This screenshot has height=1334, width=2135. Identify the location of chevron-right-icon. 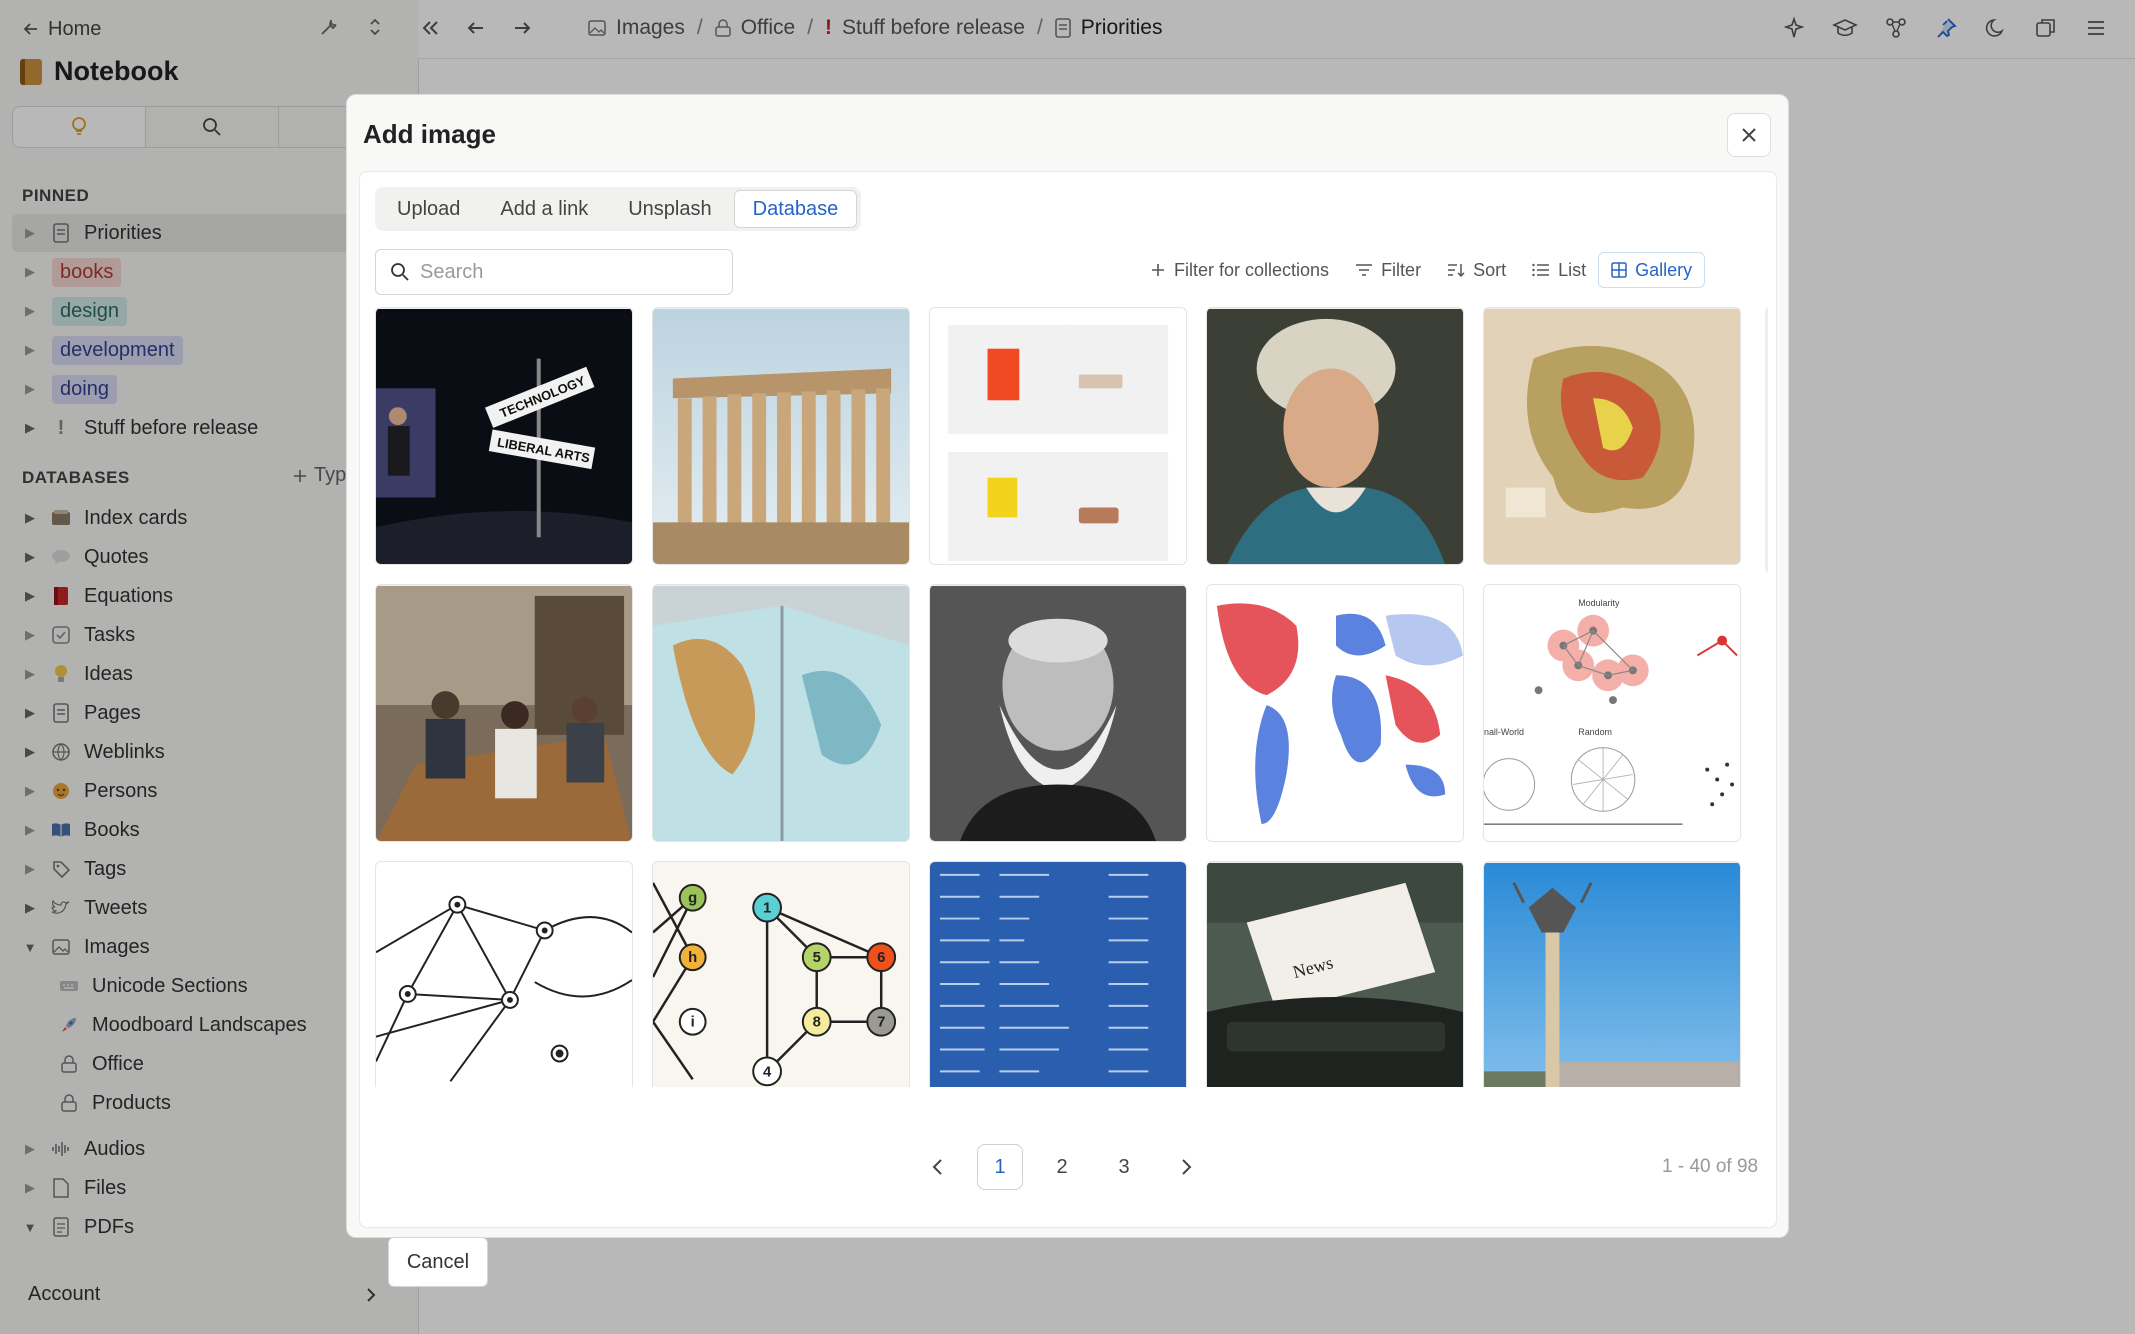
(1186, 1167).